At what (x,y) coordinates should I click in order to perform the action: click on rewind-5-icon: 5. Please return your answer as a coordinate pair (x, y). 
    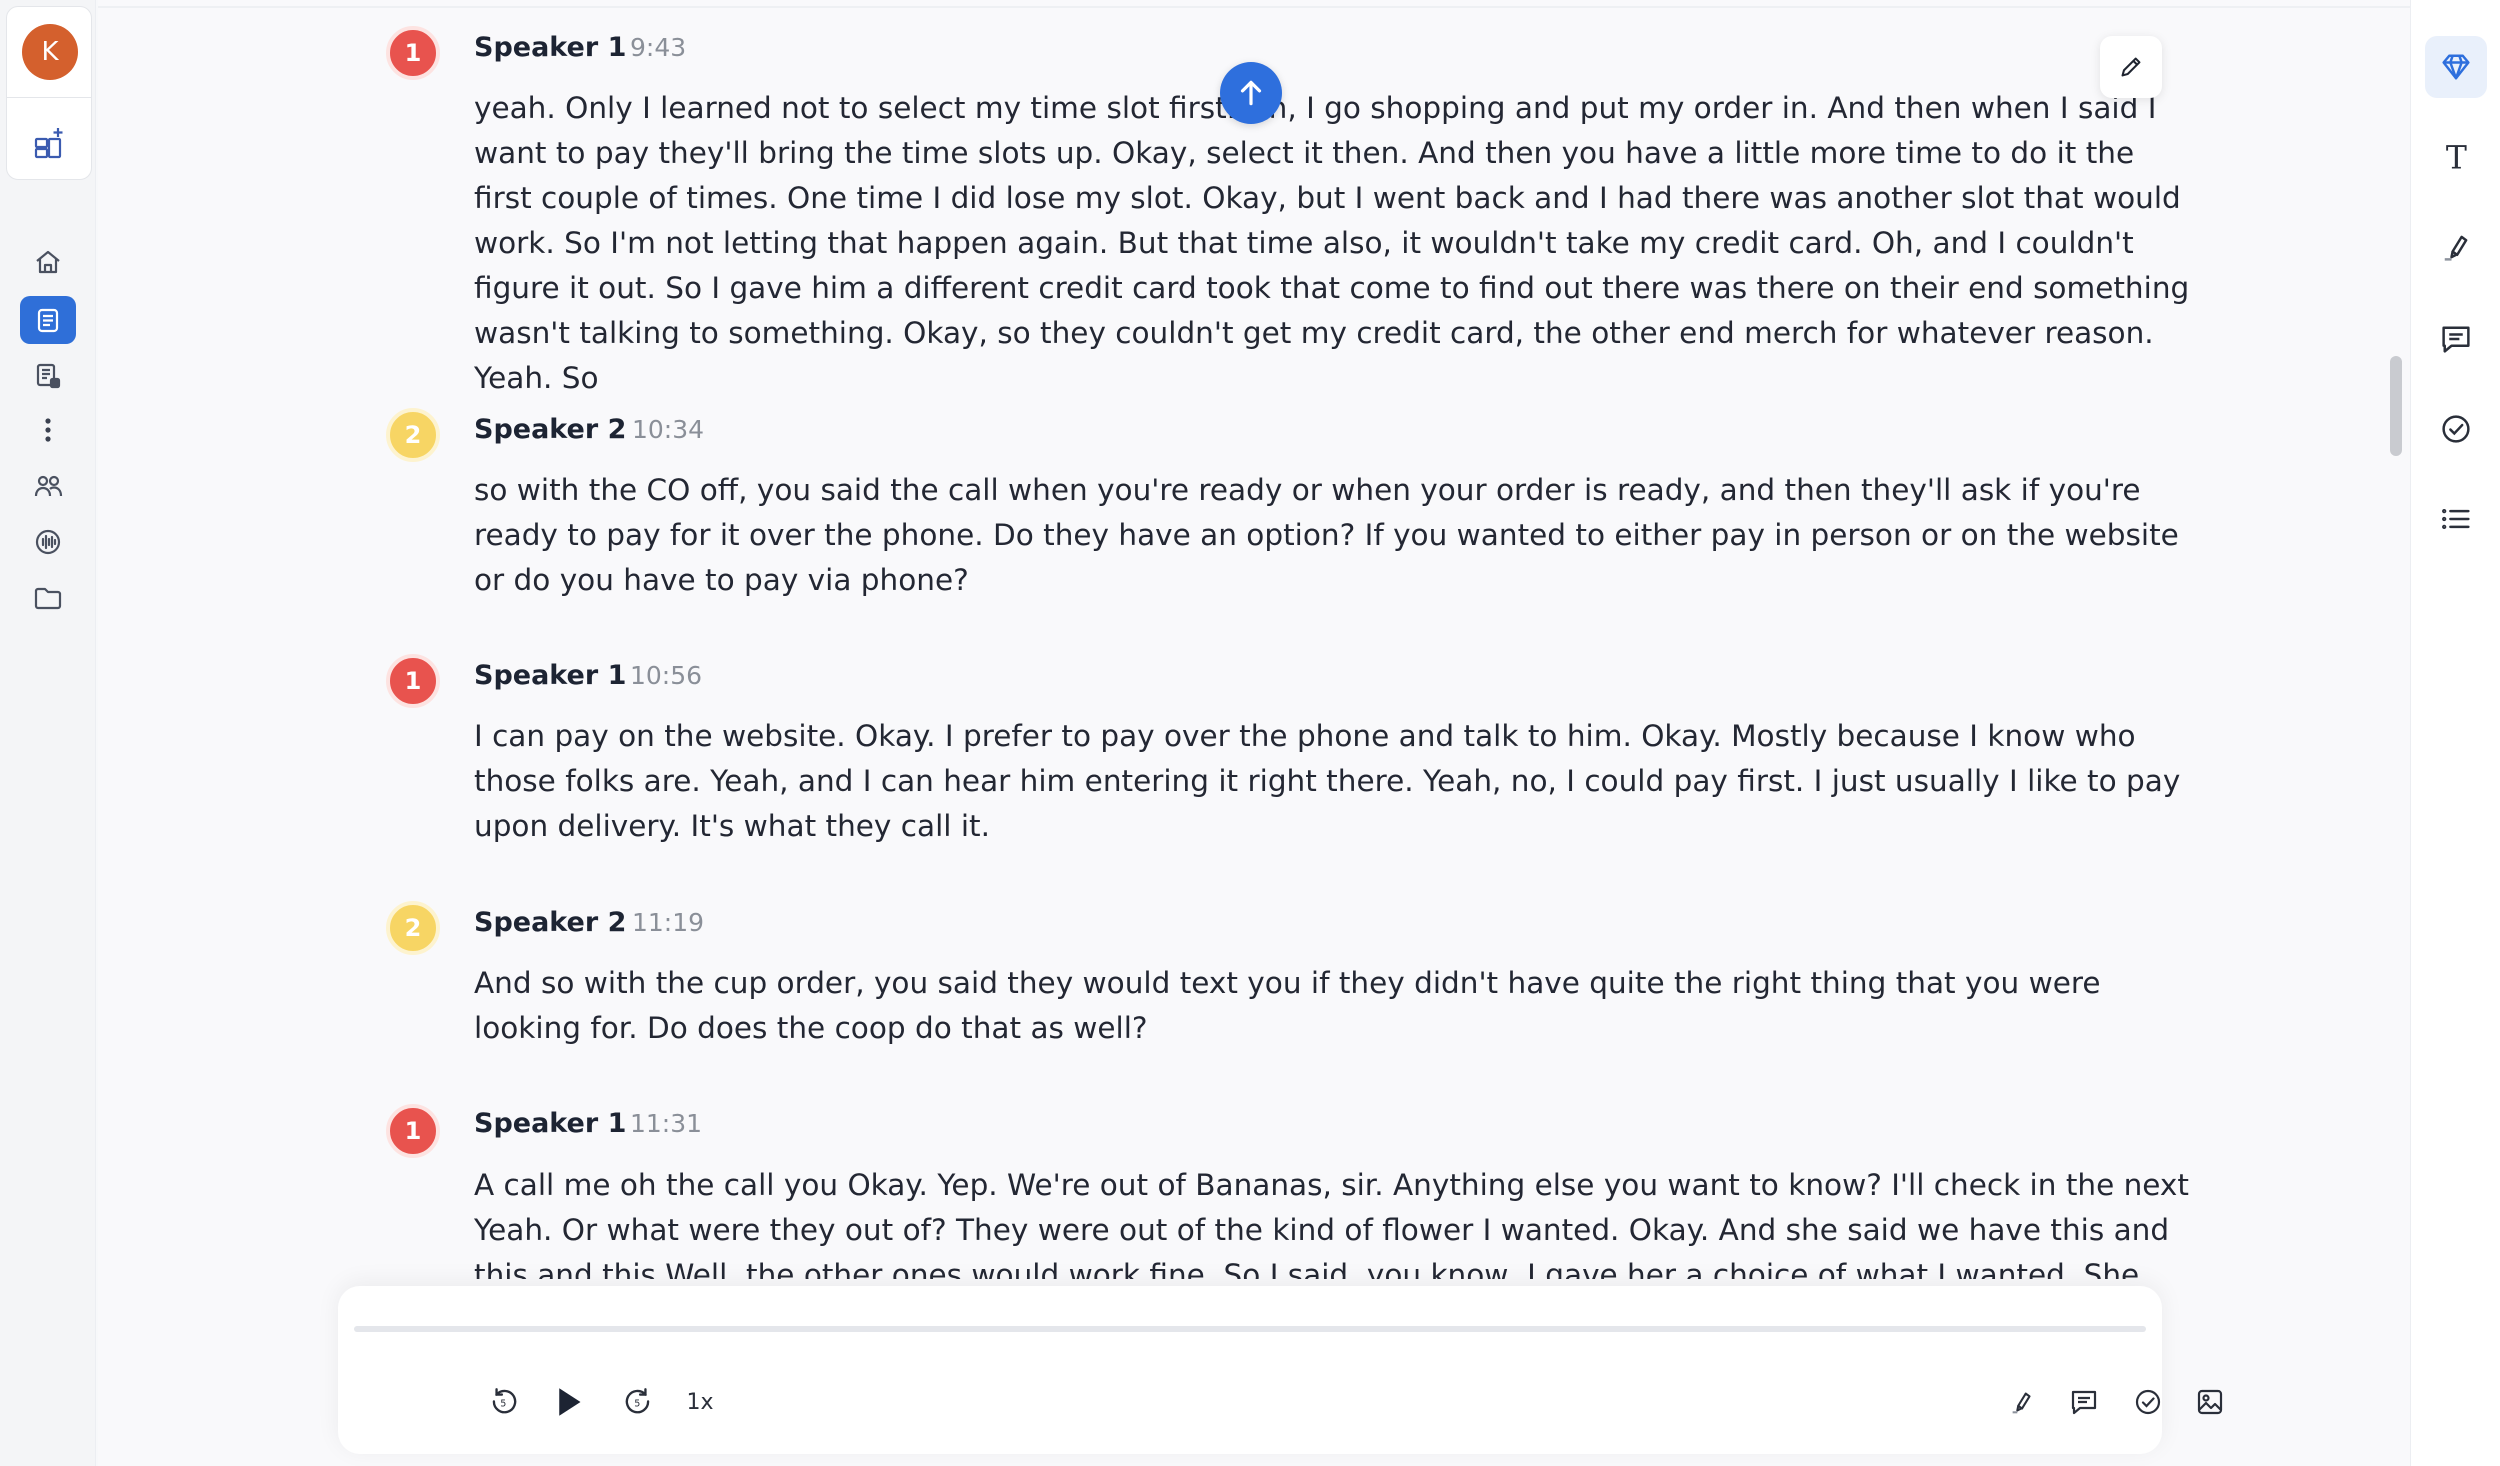
    Looking at the image, I should click on (504, 1402).